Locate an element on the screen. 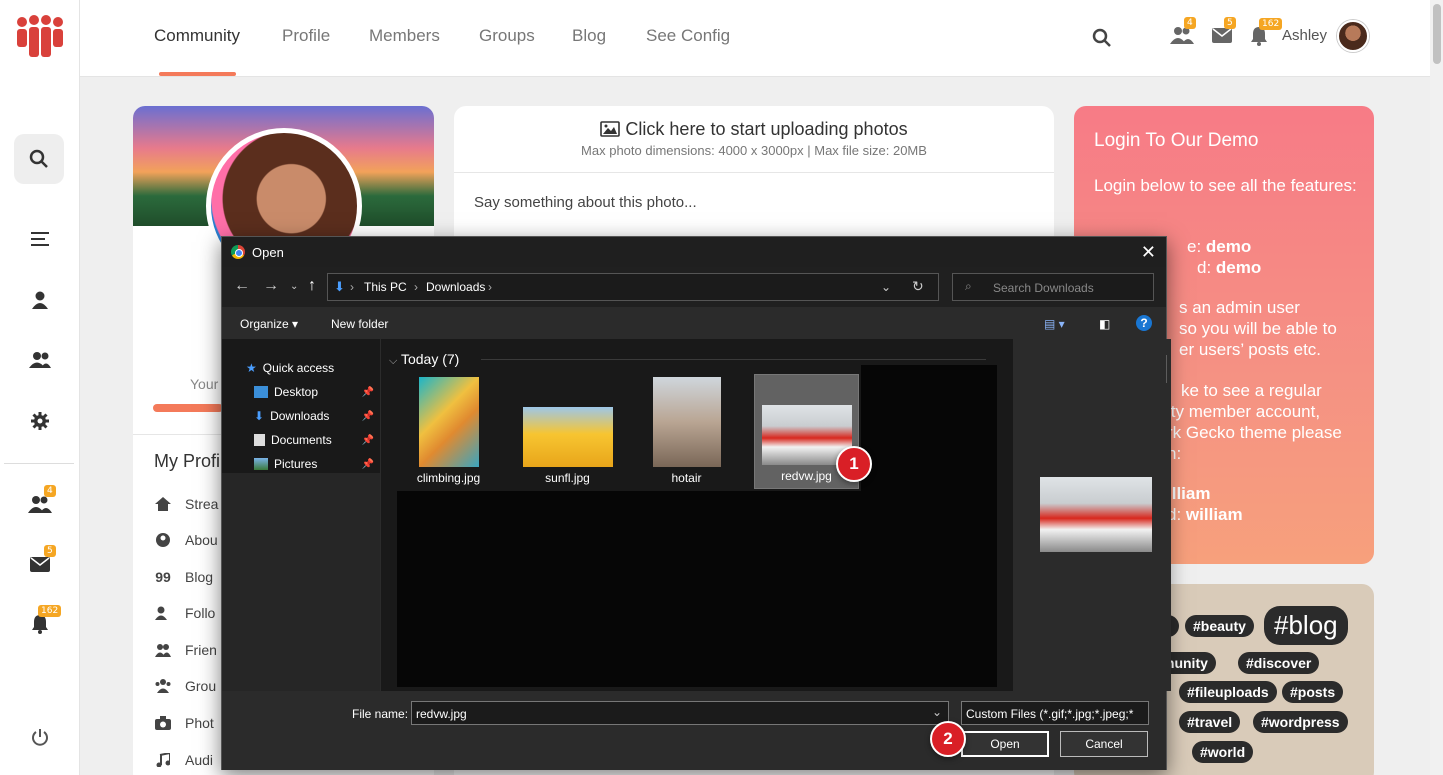 The height and width of the screenshot is (775, 1443). nav-blog: Blog is located at coordinates (589, 36).